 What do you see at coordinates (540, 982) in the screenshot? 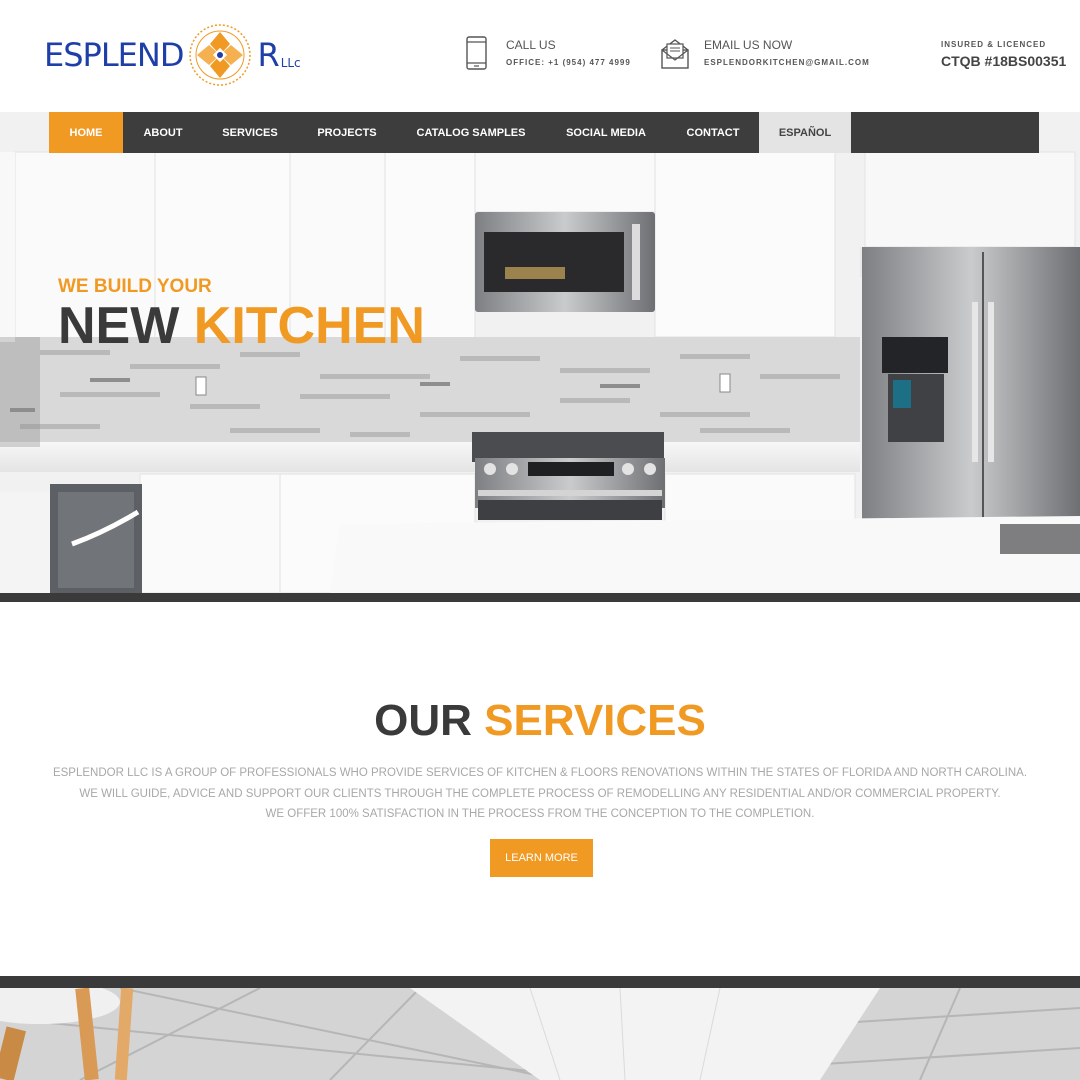
I see `section-divider` at bounding box center [540, 982].